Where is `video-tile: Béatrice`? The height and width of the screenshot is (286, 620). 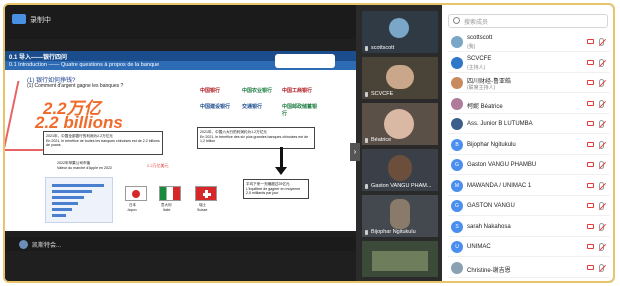 video-tile: Béatrice is located at coordinates (400, 124).